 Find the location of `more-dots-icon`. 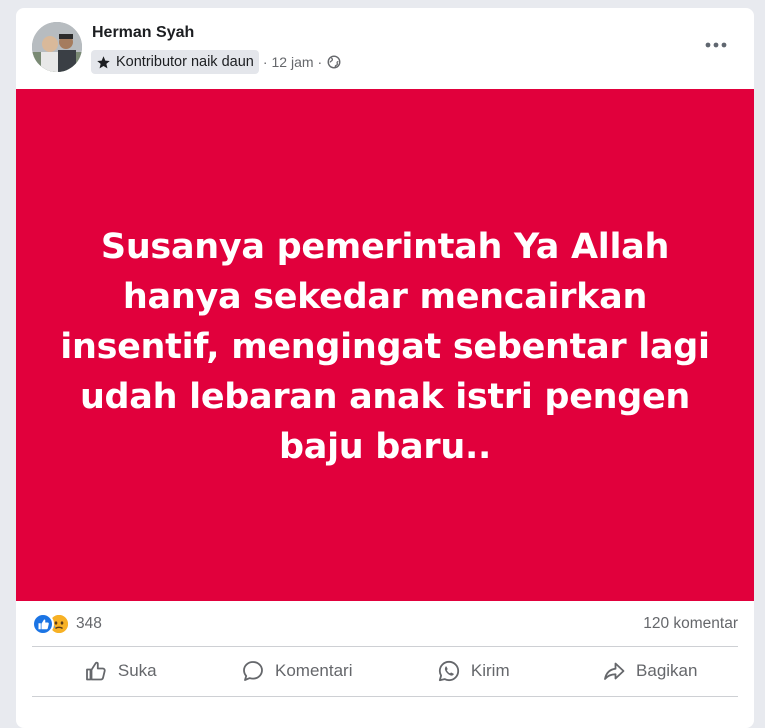

more-dots-icon is located at coordinates (716, 45).